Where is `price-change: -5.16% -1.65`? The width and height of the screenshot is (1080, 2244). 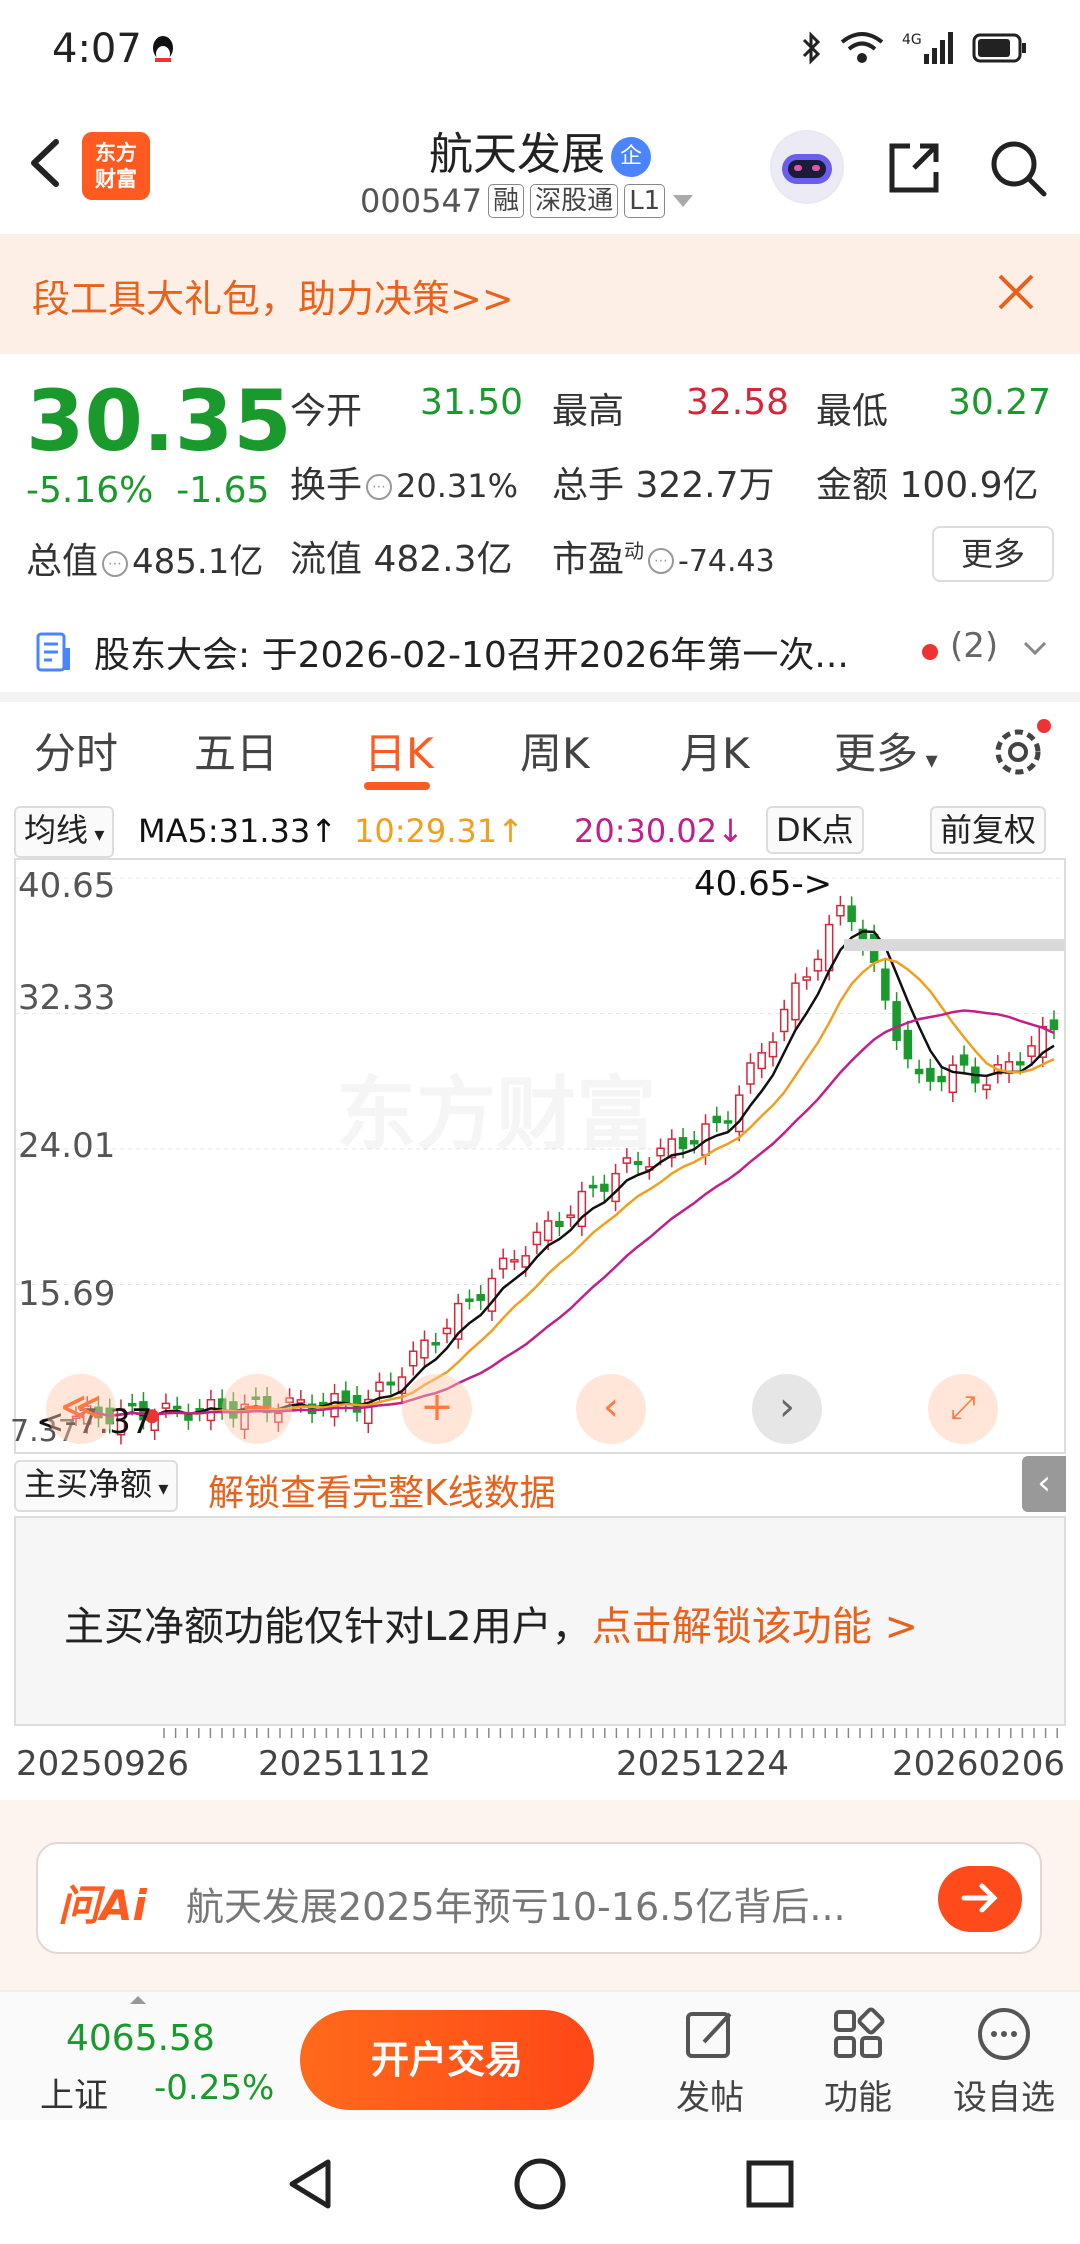
price-change: -5.16% -1.65 is located at coordinates (147, 490).